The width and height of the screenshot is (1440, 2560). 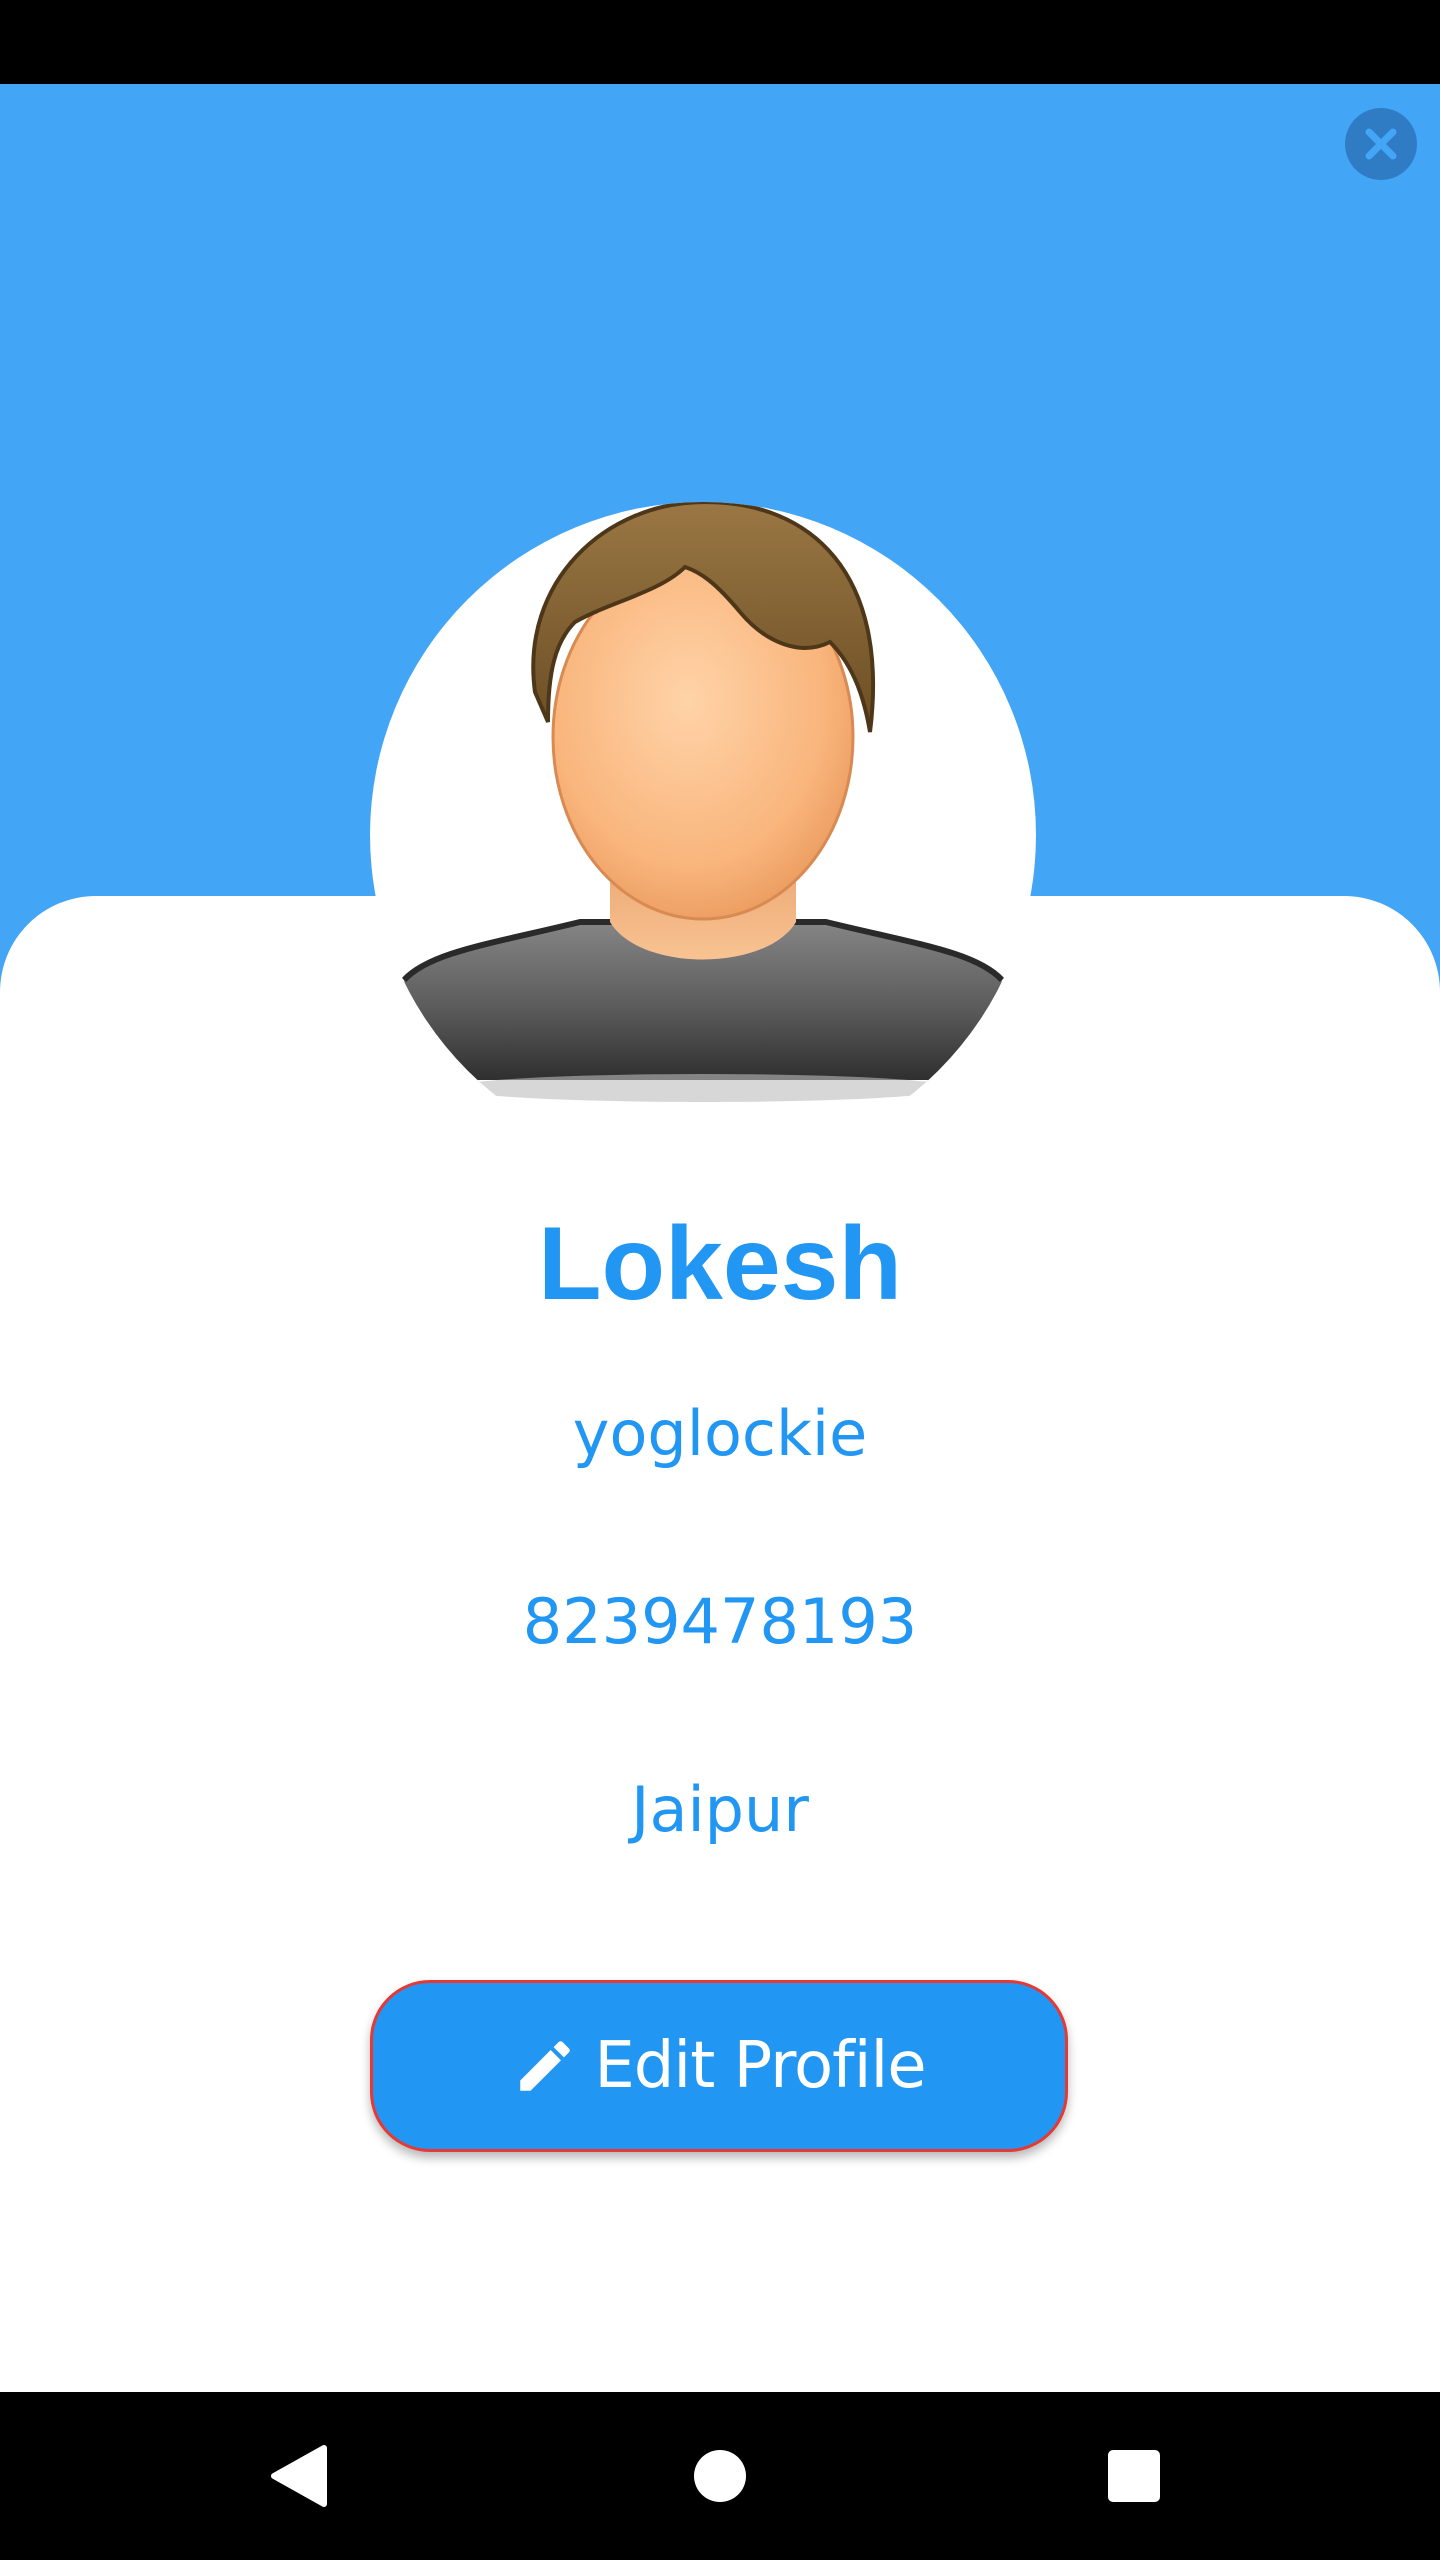 I want to click on profile-name: Lokesh, so click(x=720, y=1264).